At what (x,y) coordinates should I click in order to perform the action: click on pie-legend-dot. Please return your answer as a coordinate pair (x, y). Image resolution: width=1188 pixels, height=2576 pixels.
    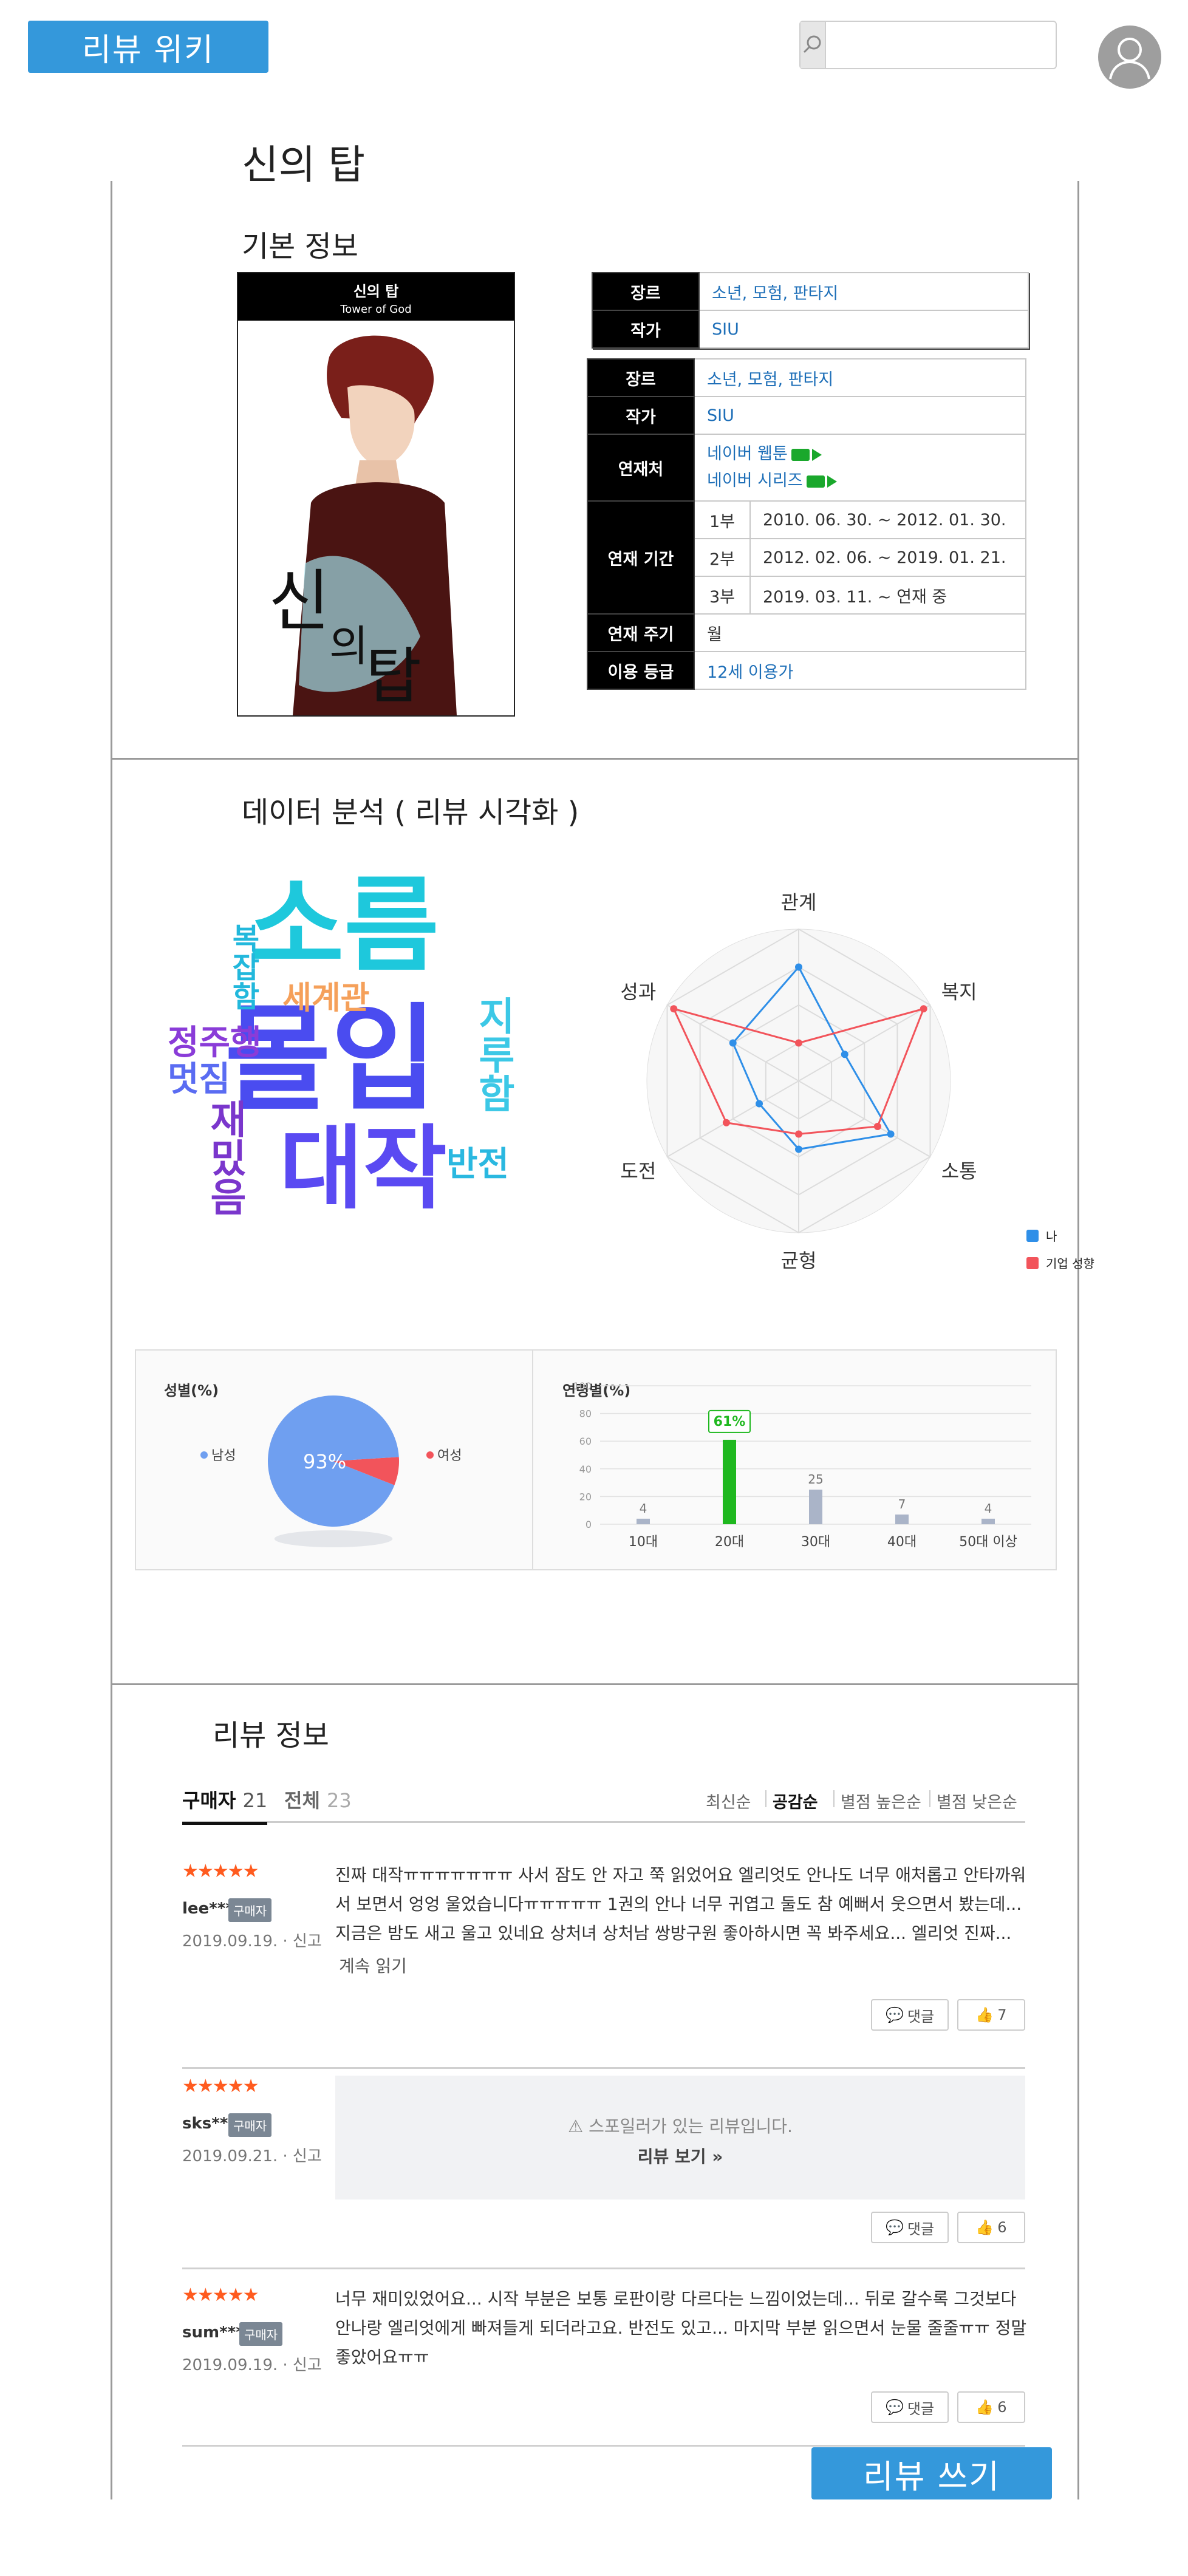
    Looking at the image, I should click on (430, 1455).